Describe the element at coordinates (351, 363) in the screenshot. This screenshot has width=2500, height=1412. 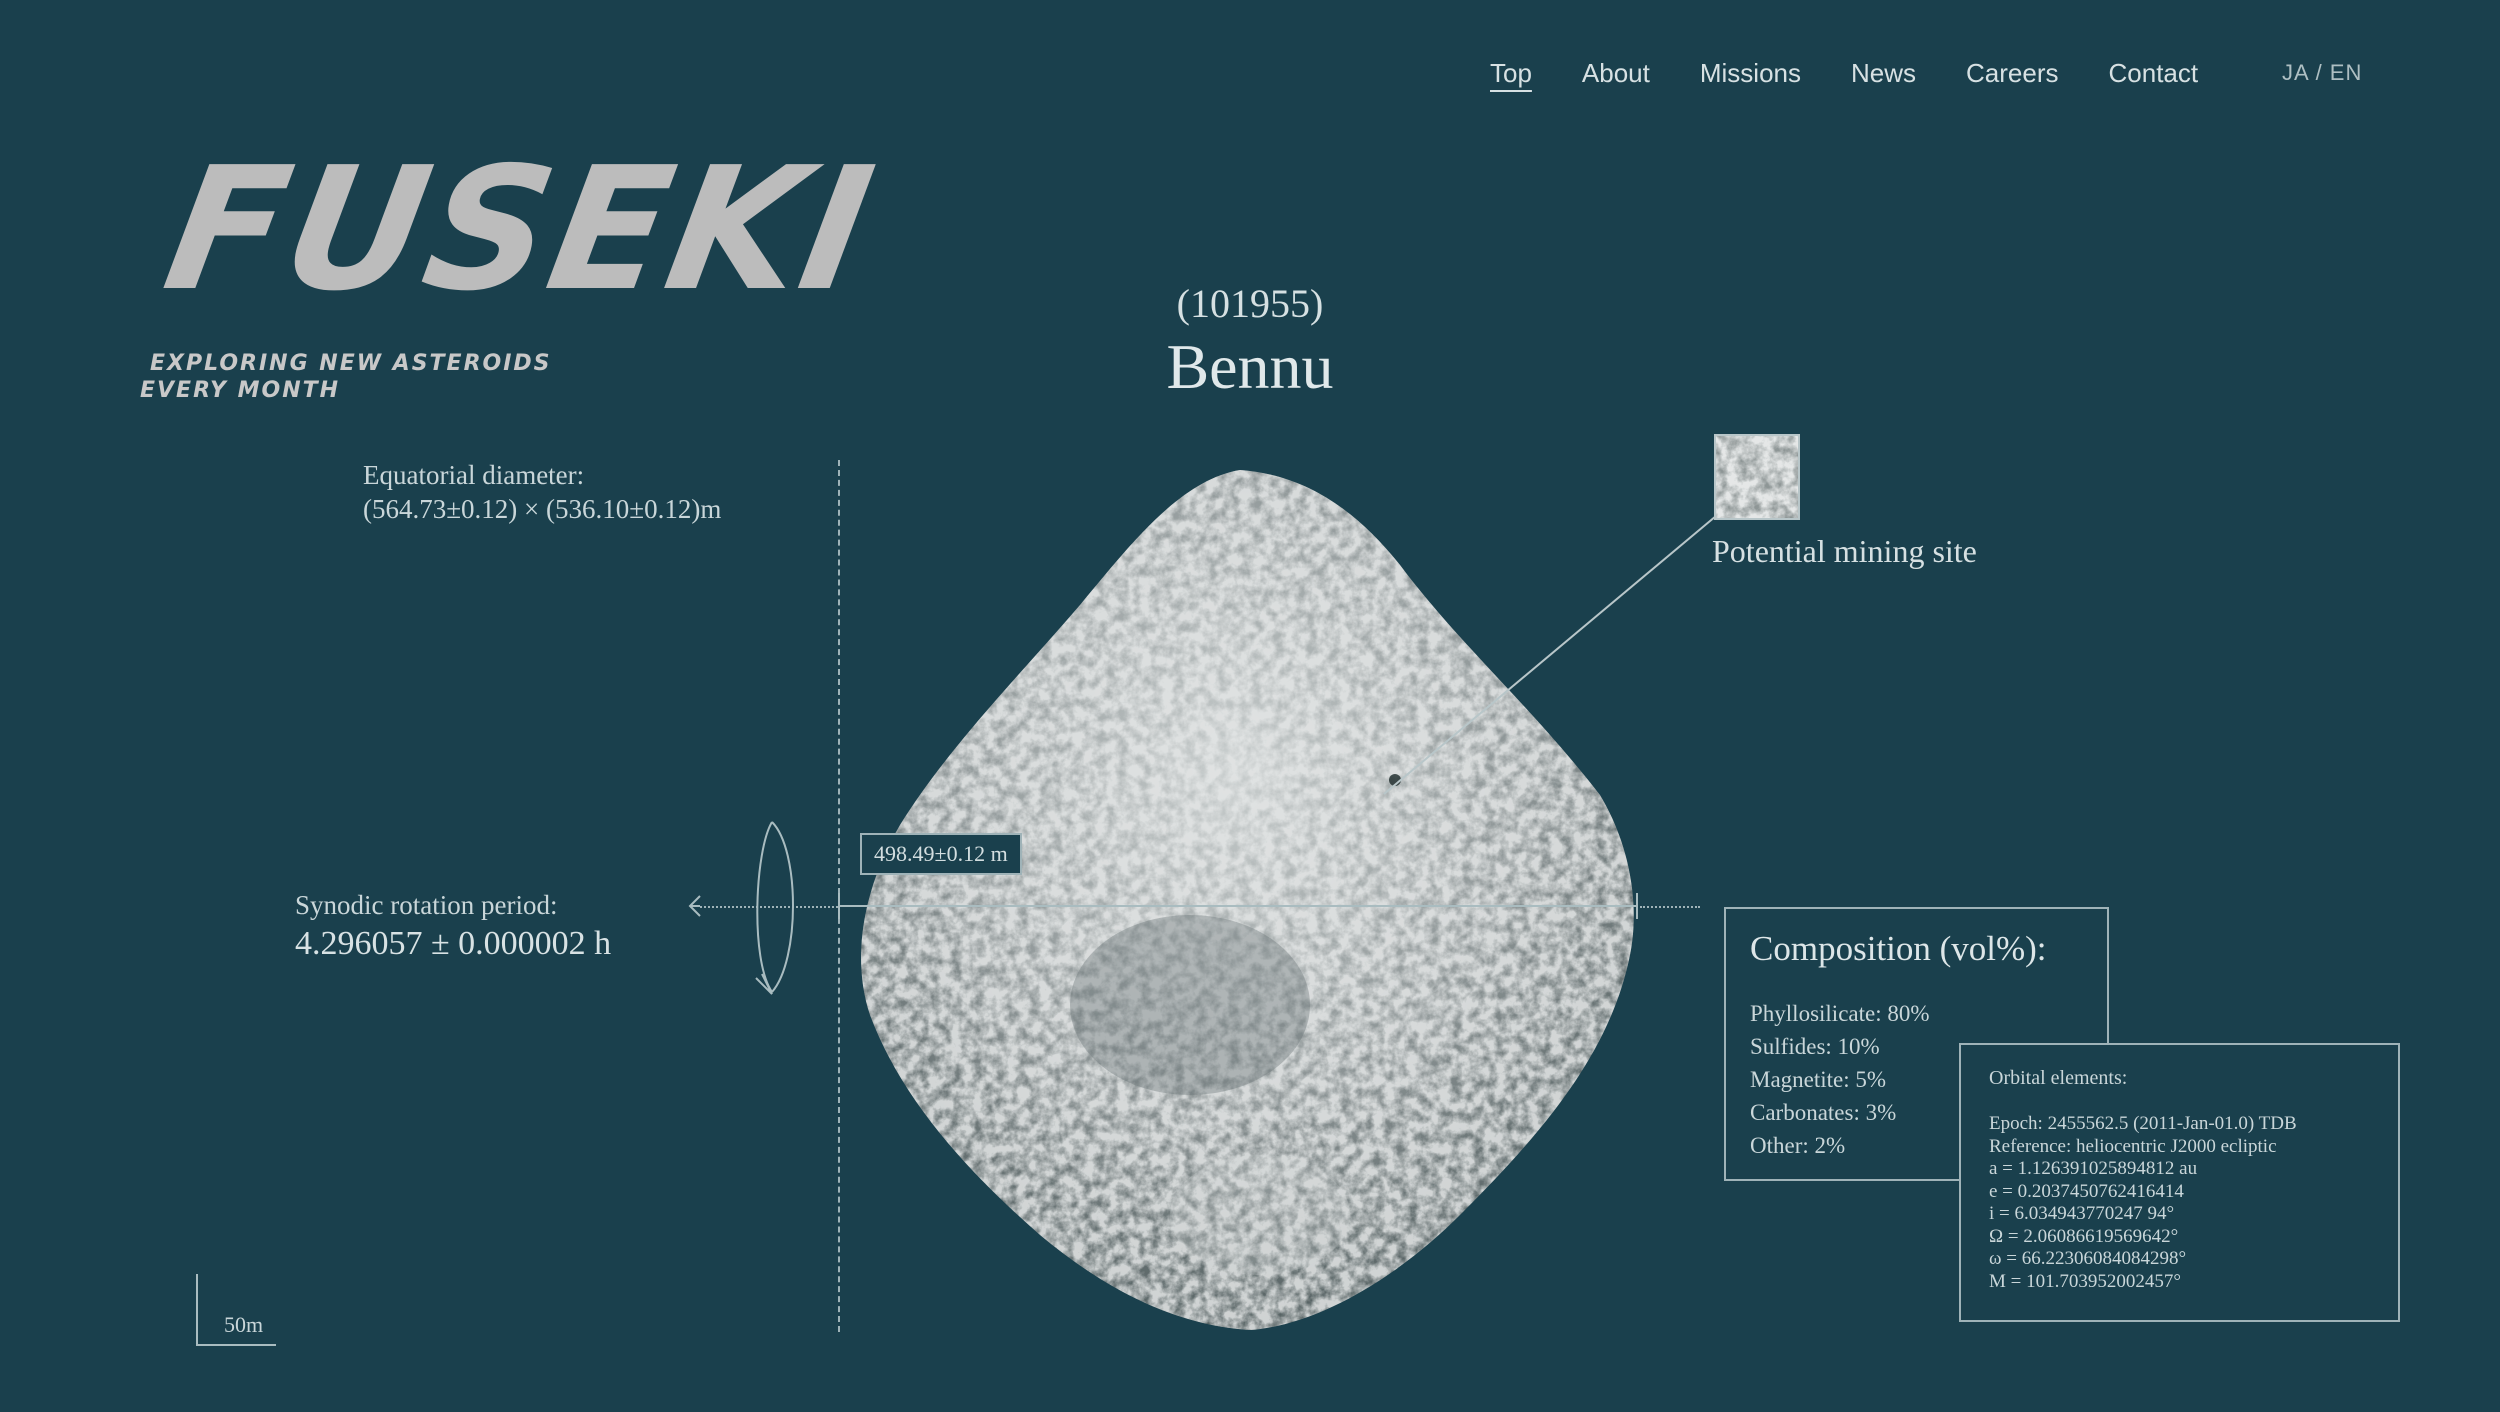
I see `tagline-line-1: EXPLORING NEW ASTEROIDS` at that location.